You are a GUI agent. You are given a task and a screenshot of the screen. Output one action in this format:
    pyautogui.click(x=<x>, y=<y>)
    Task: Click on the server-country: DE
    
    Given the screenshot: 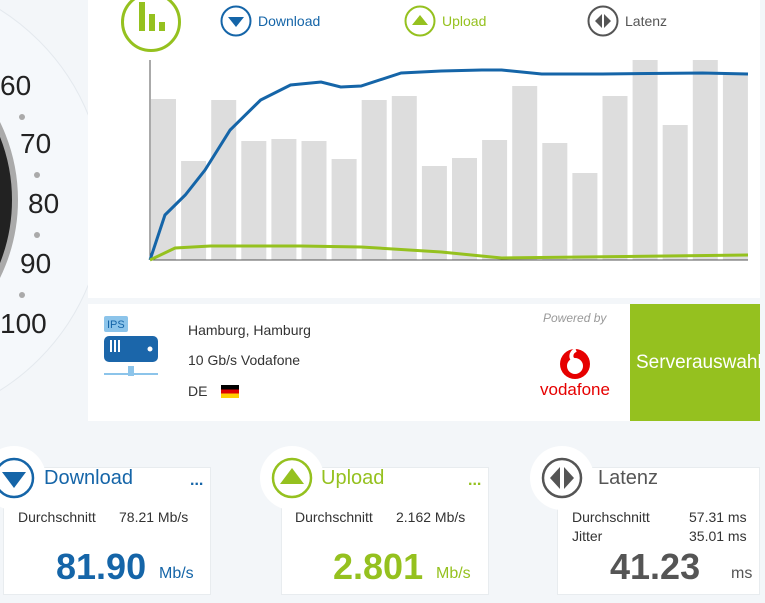 What is the action you would take?
    pyautogui.click(x=198, y=391)
    